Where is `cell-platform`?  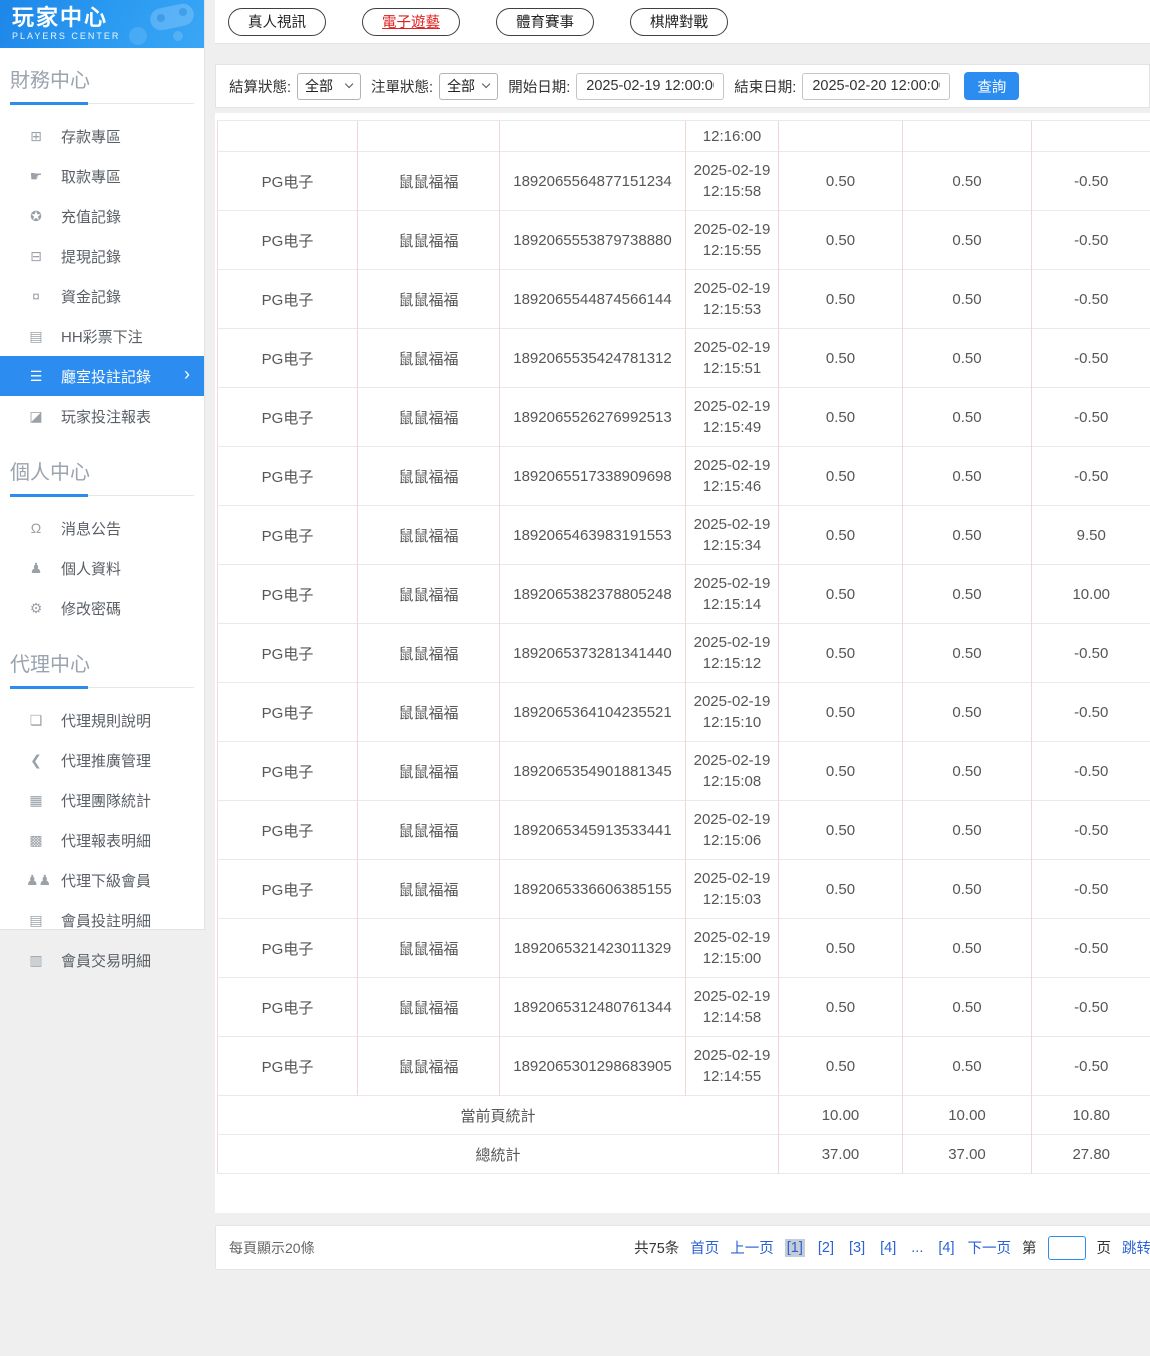 cell-platform is located at coordinates (287, 136).